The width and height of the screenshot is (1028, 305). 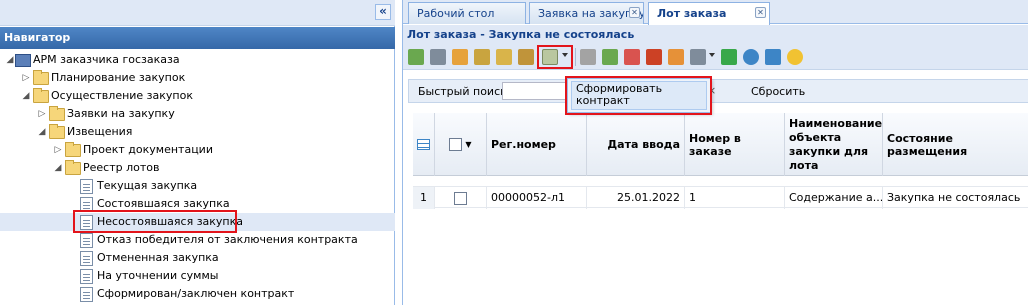 I want to click on edit-document-icon, so click(x=550, y=57).